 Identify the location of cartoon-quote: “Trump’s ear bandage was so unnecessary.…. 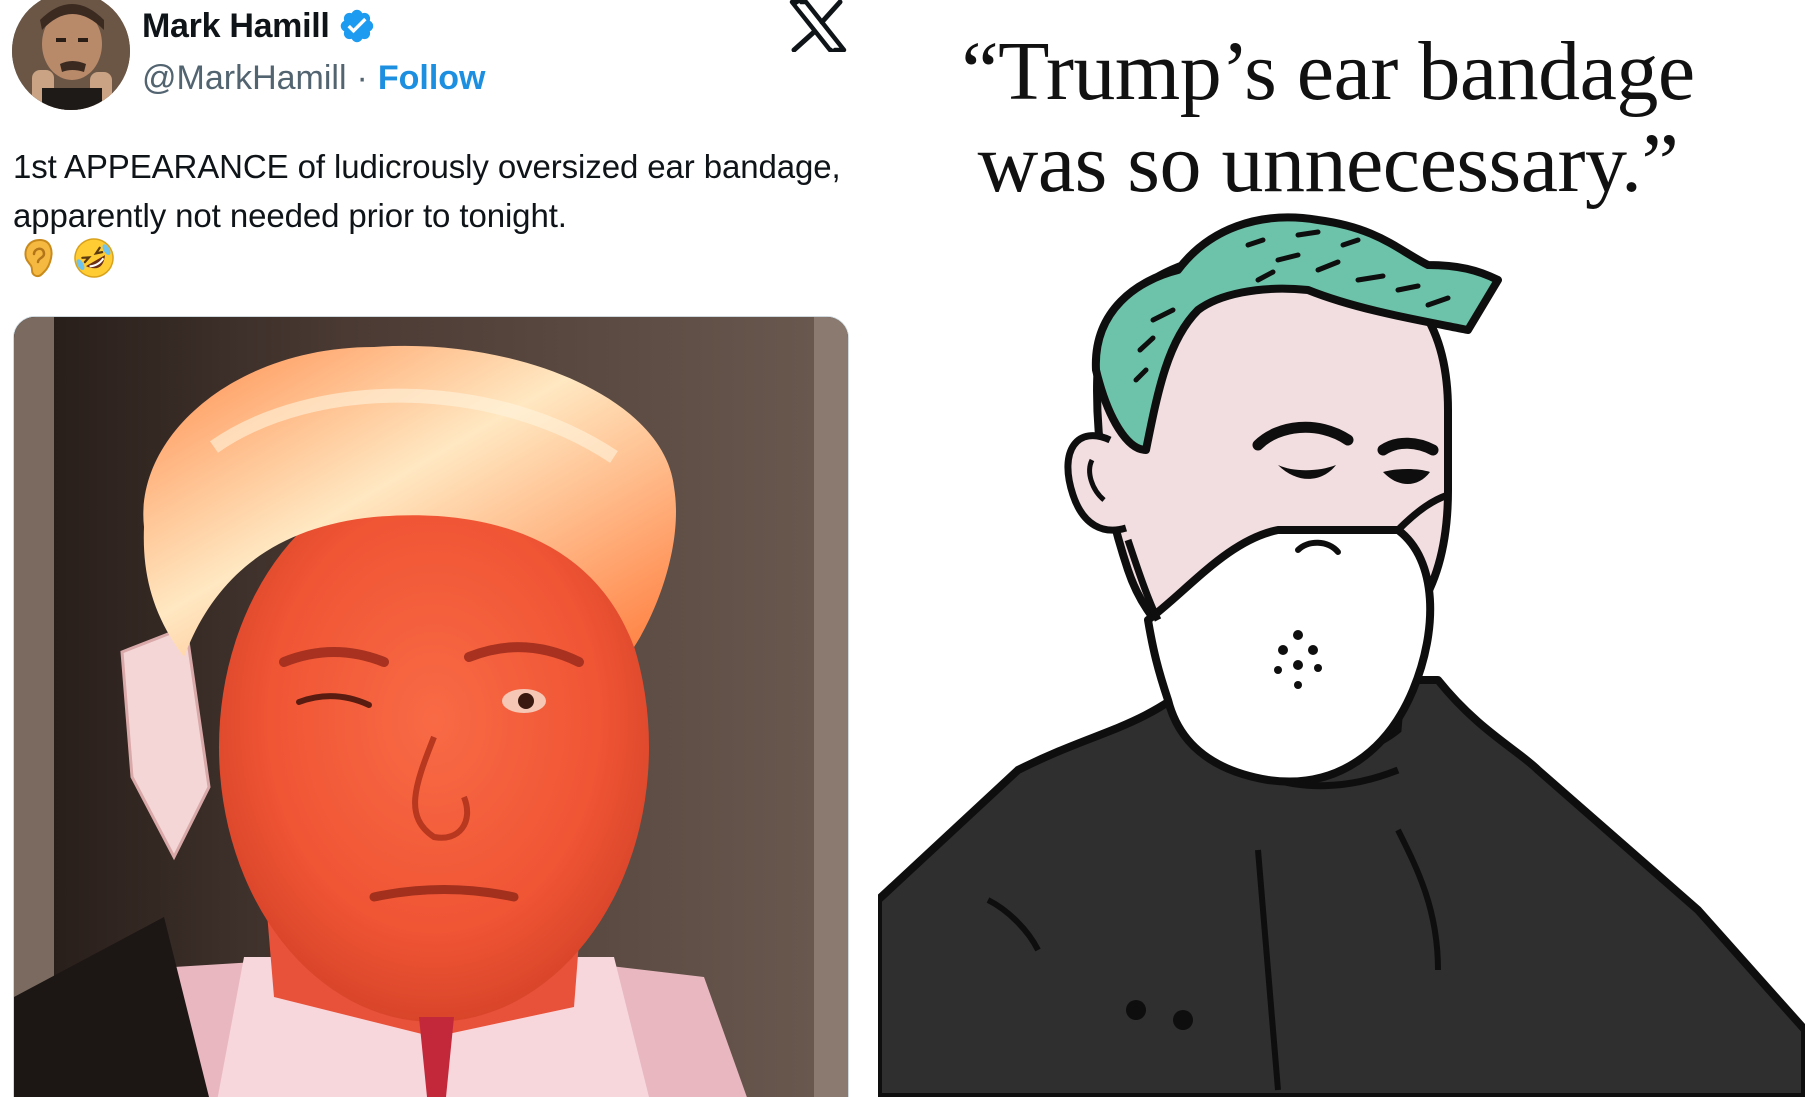
(1328, 118).